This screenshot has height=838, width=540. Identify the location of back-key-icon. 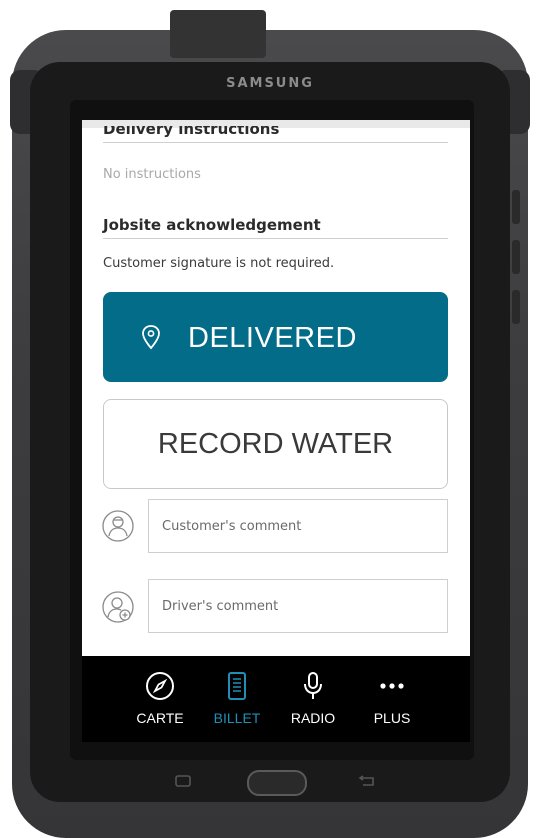
(367, 781).